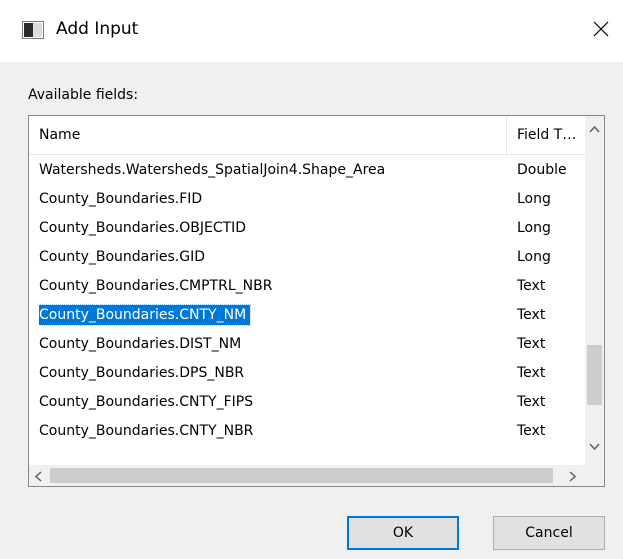  Describe the element at coordinates (268, 135) in the screenshot. I see `column-header-name: Name` at that location.